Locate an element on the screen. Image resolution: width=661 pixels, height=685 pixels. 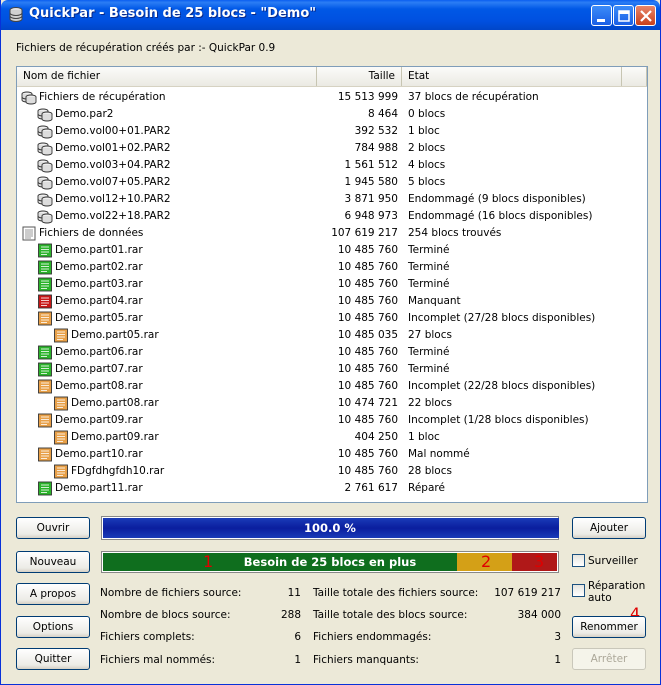
file-name: Demo.par2 is located at coordinates (84, 114).